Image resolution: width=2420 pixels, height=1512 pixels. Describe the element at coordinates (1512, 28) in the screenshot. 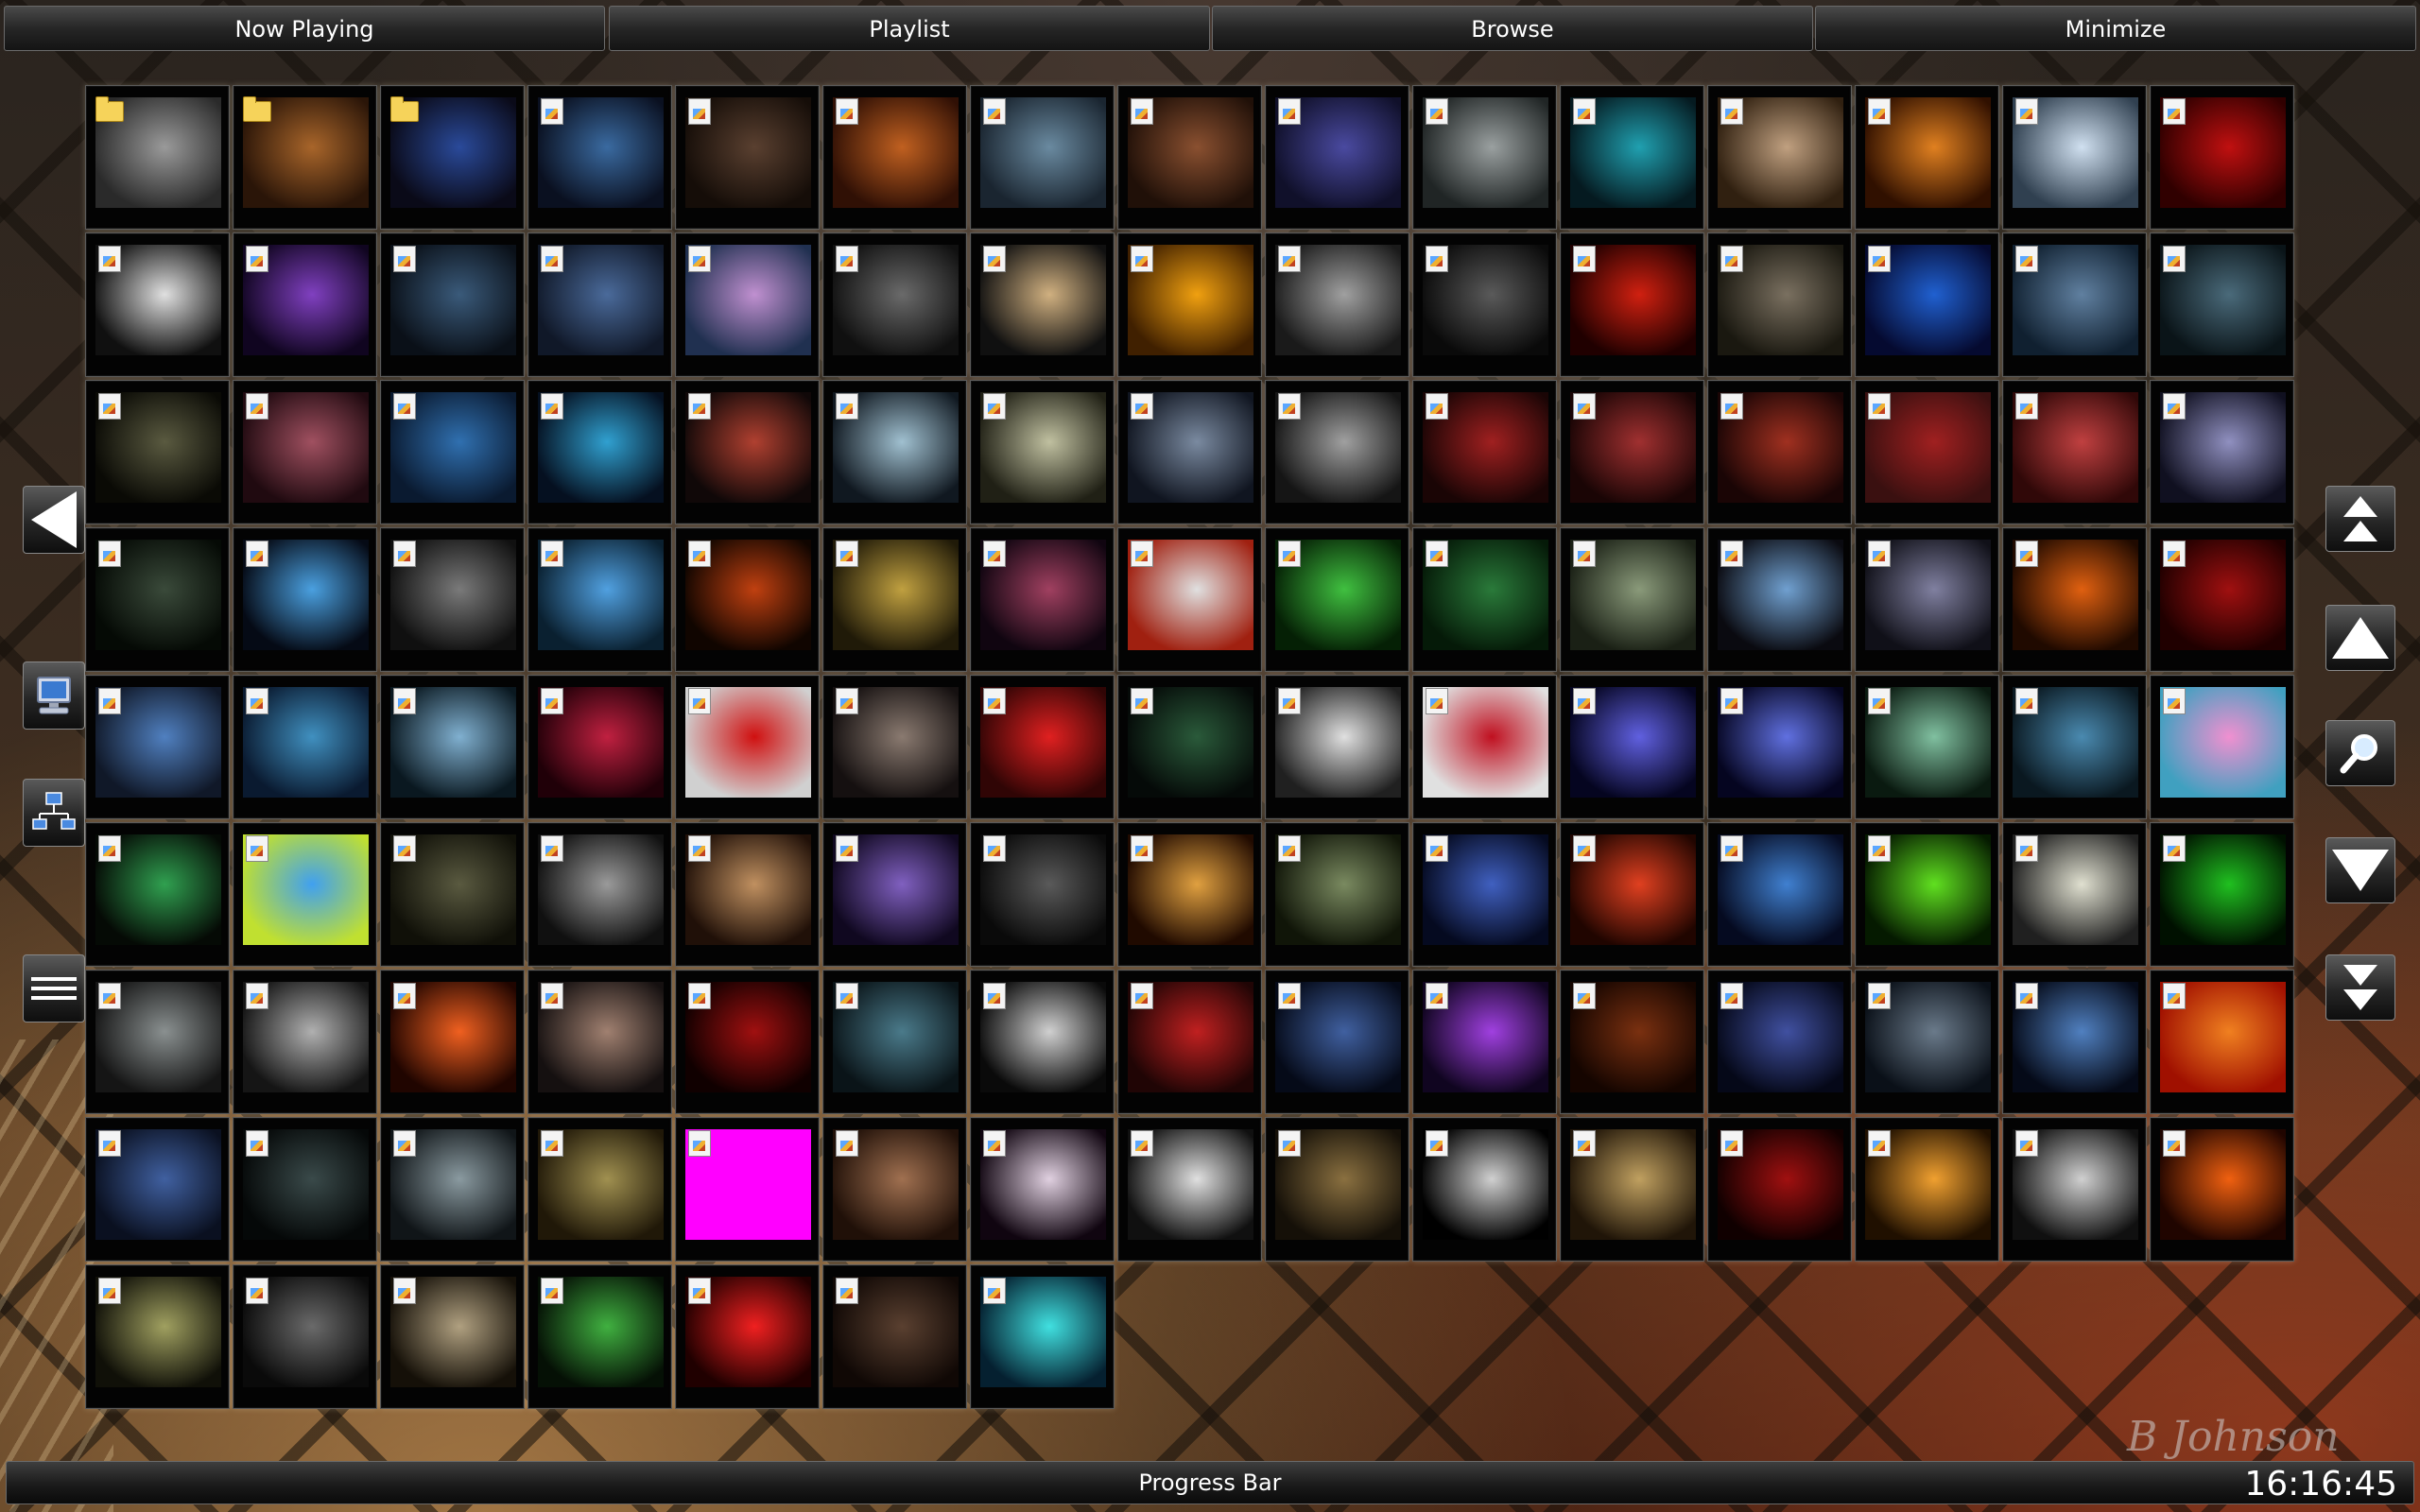

I see `browse-button: Browse` at that location.